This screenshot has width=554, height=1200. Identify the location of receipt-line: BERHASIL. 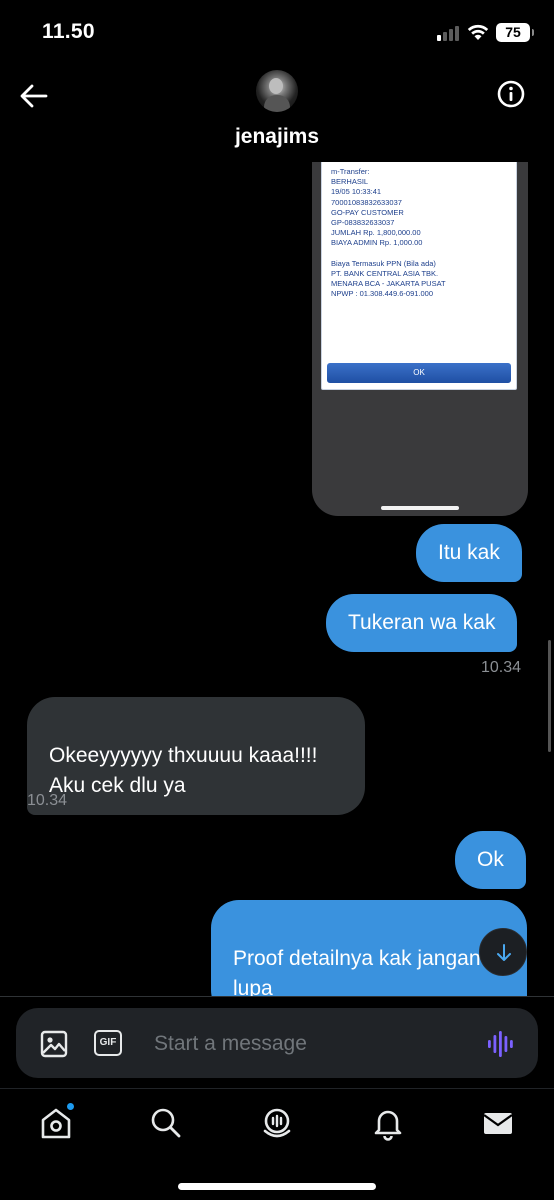
(350, 182).